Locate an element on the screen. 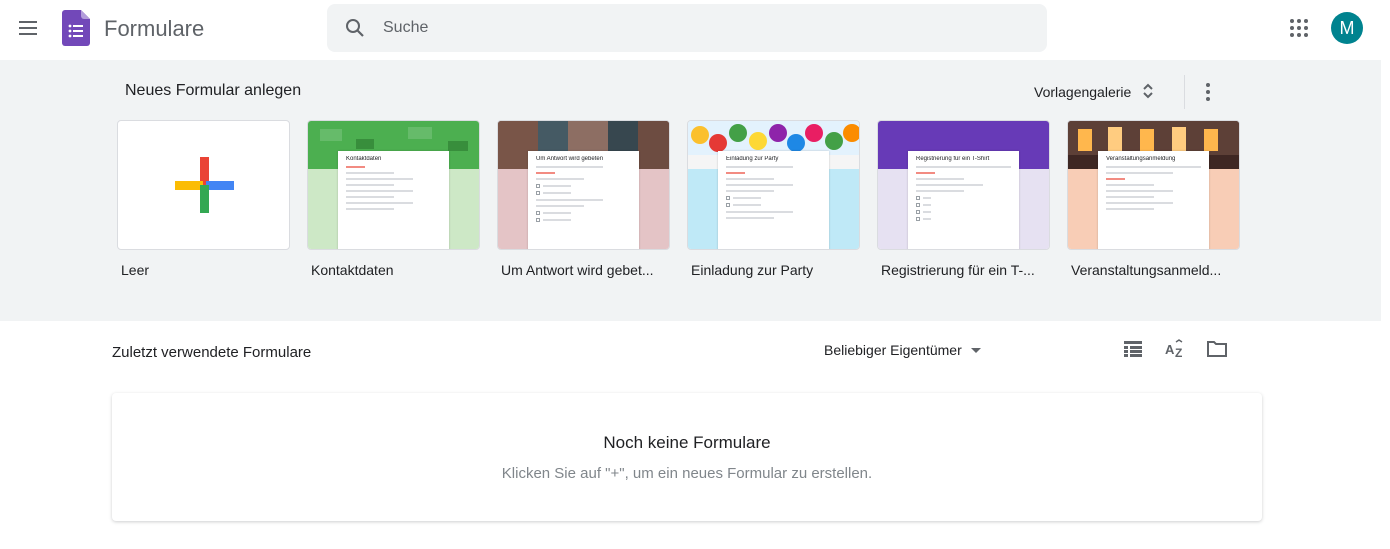  recent-forms-title: Zuletzt verwendete Formulare is located at coordinates (212, 352).